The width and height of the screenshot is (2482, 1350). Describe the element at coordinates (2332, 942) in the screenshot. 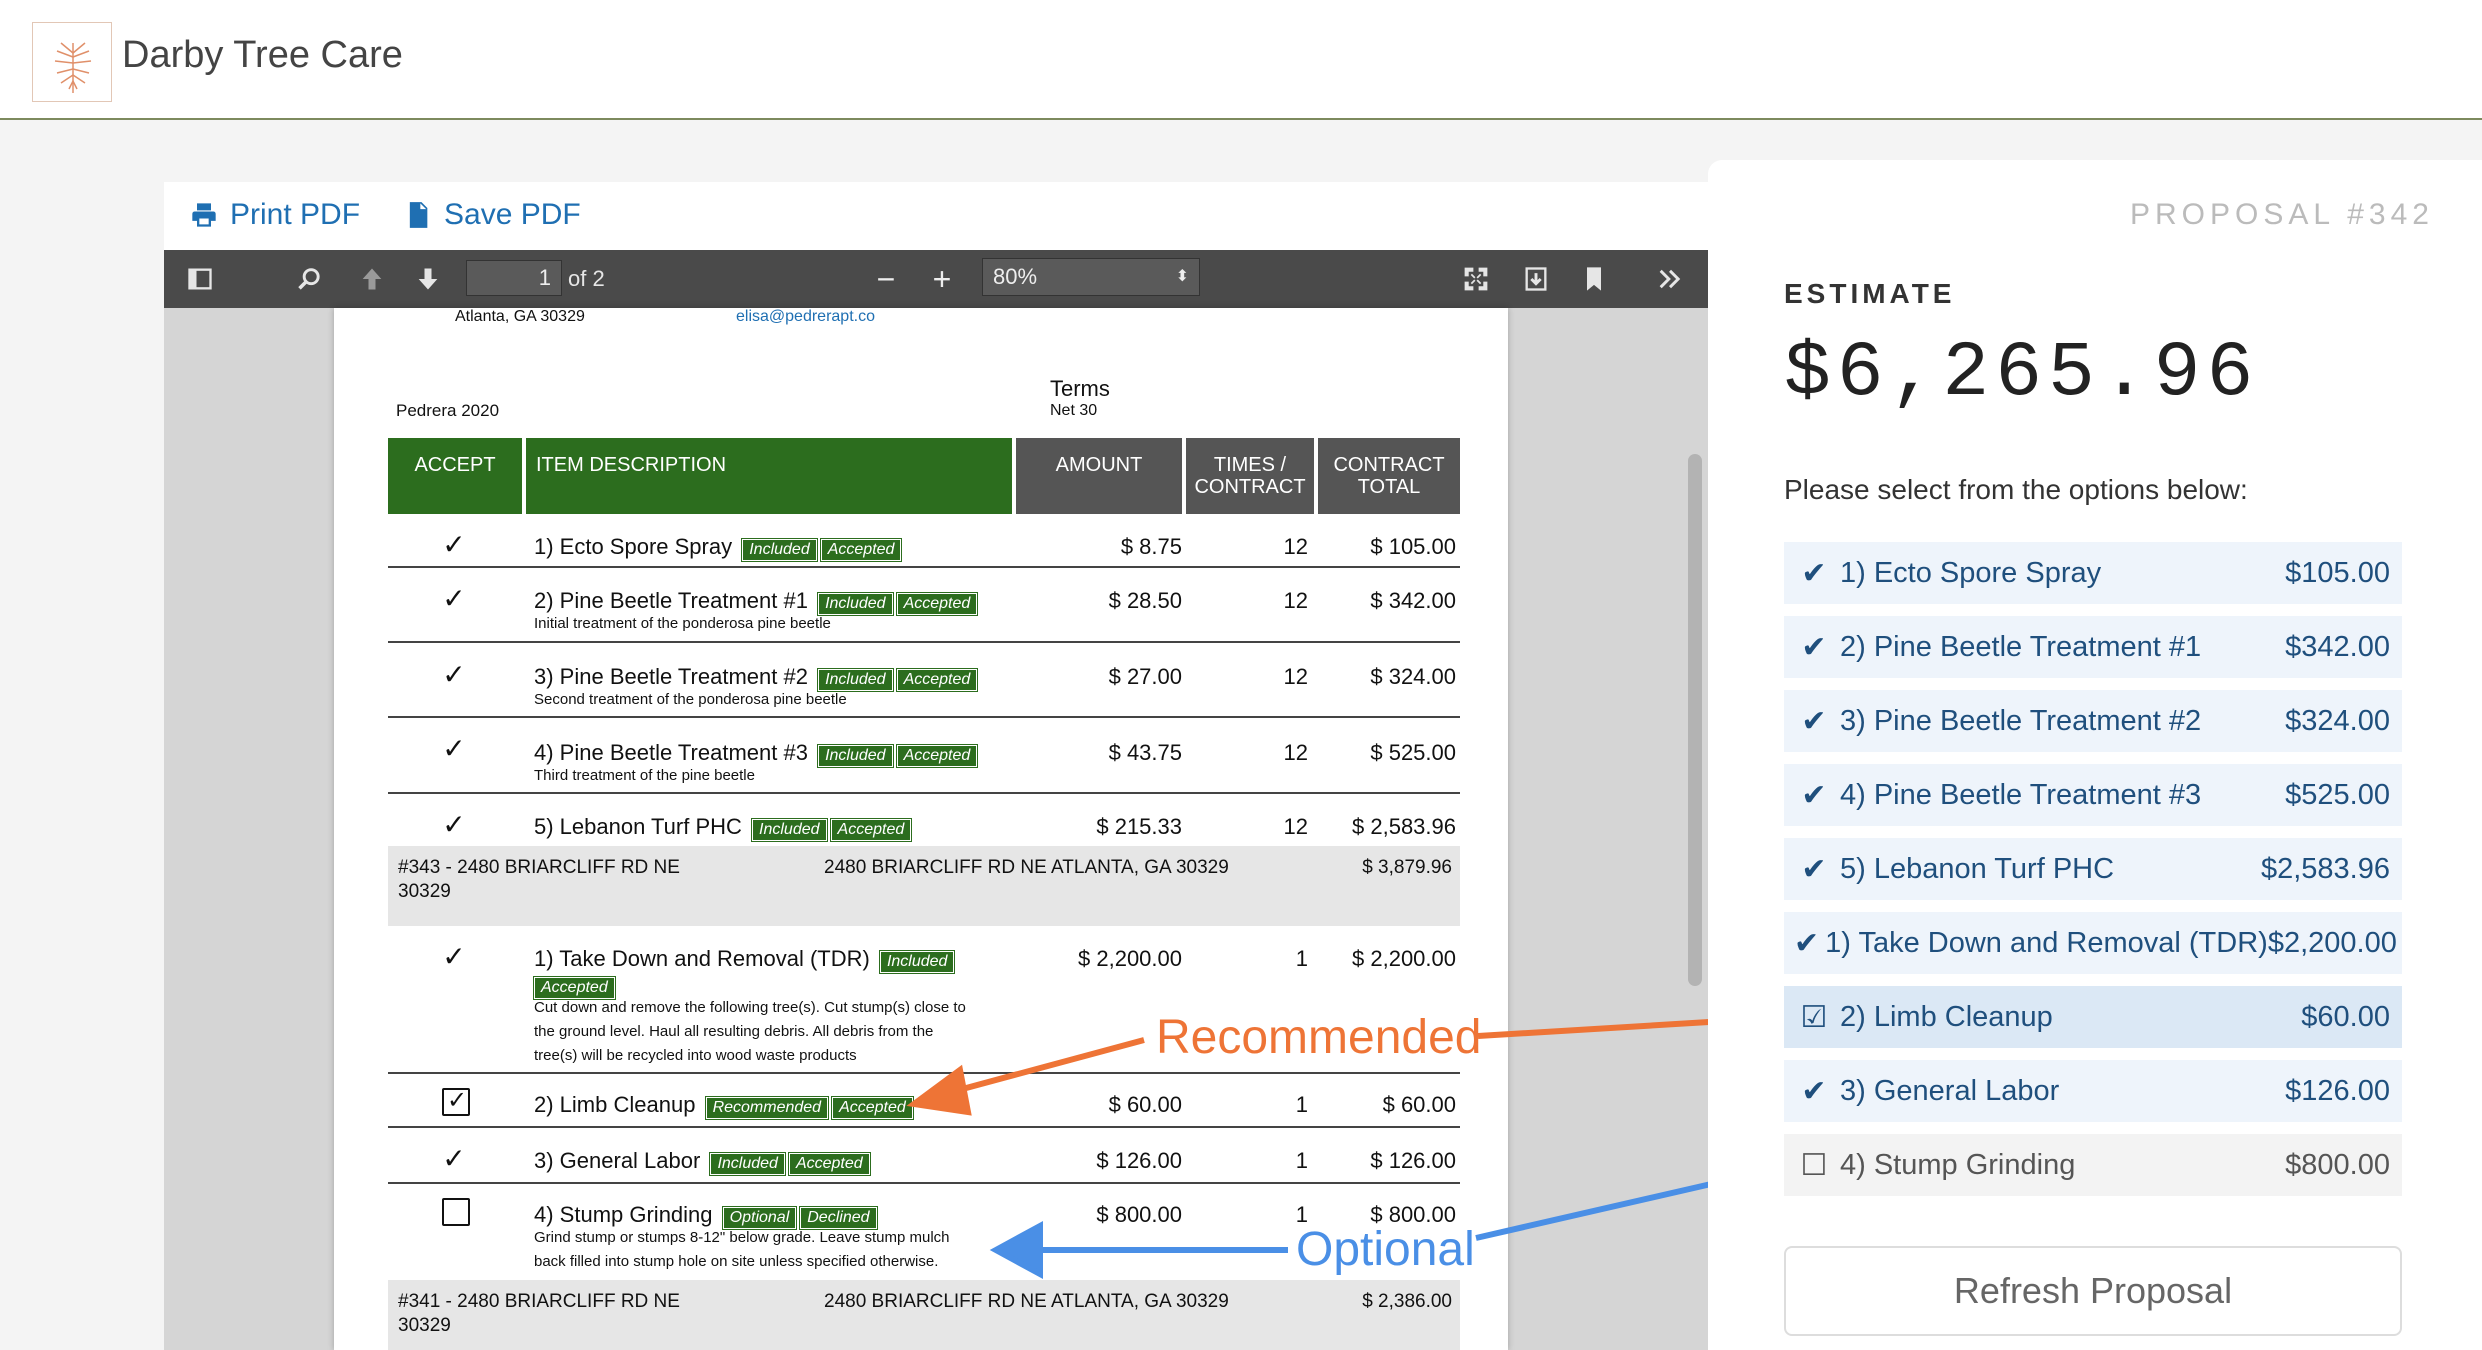

I see `option-value: $2,200.00` at that location.